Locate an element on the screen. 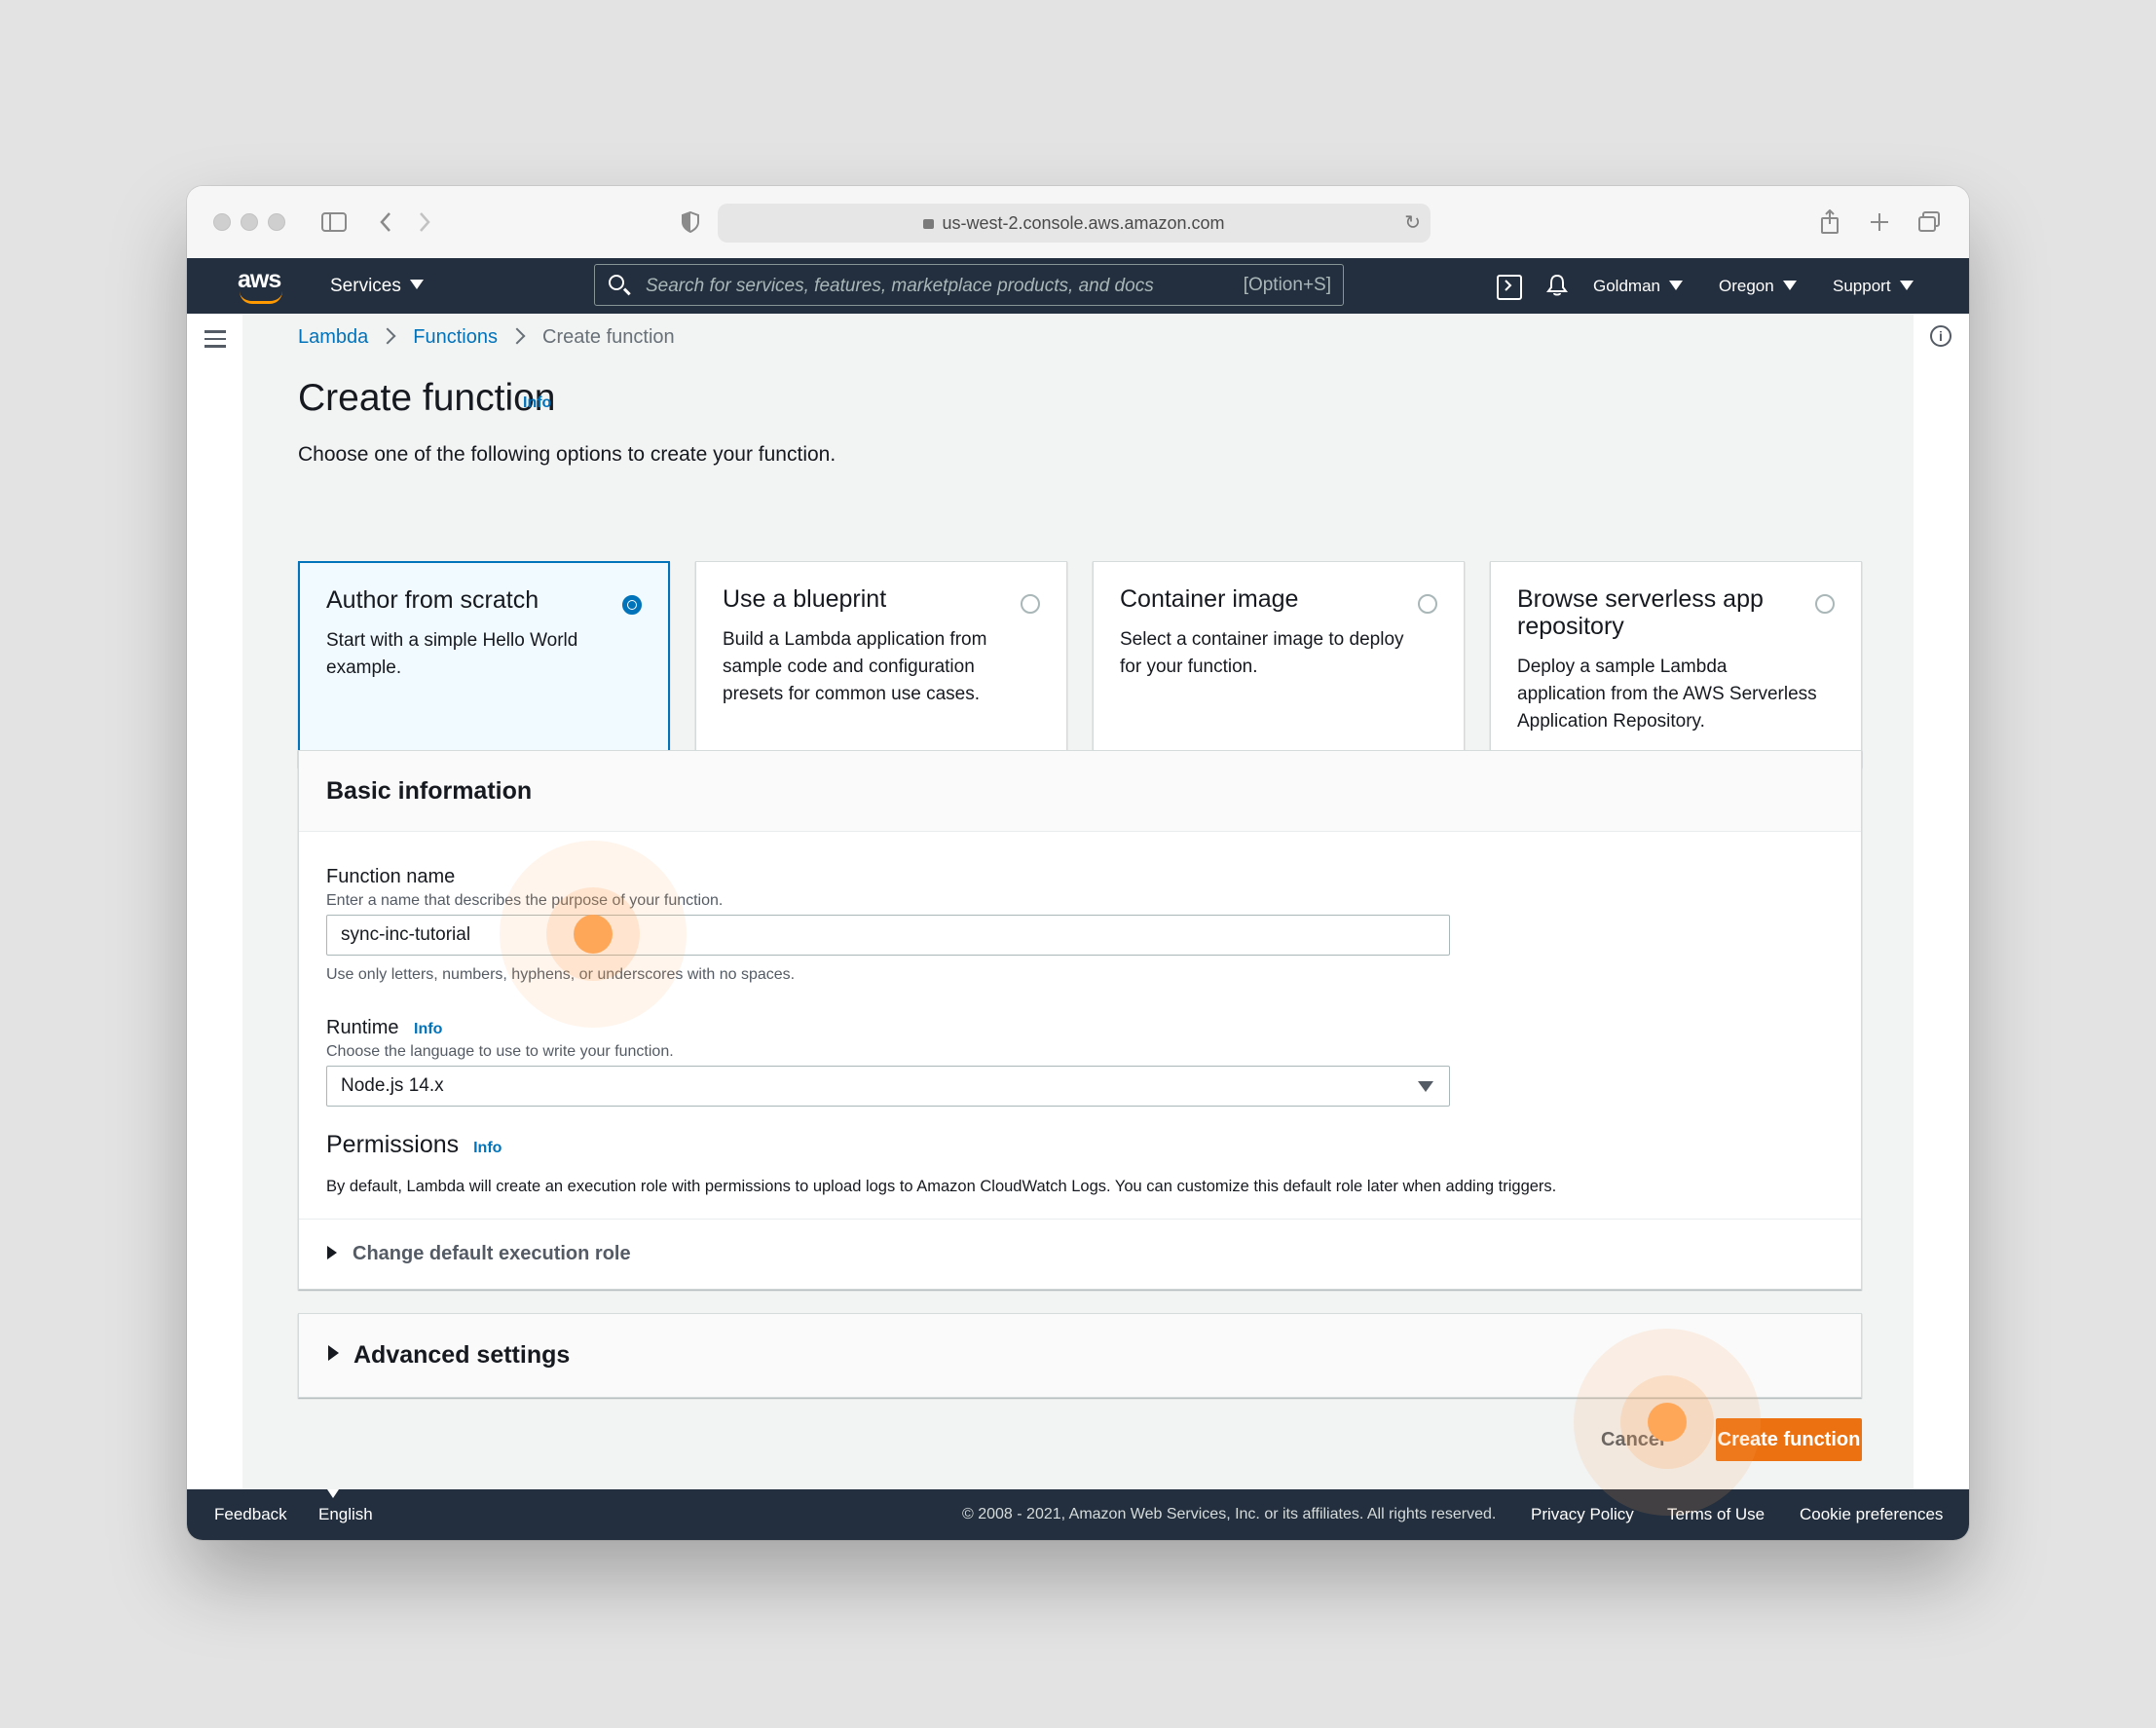 This screenshot has height=1728, width=2156. share-icon is located at coordinates (1829, 222).